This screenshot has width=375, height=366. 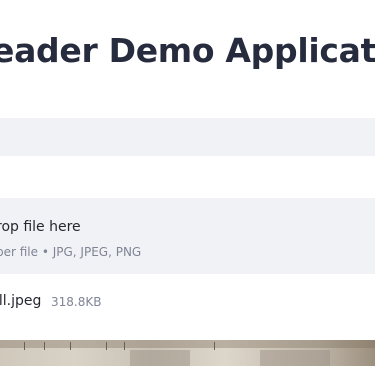 What do you see at coordinates (76, 302) in the screenshot?
I see `uploaded-file-size: 318.8KB` at bounding box center [76, 302].